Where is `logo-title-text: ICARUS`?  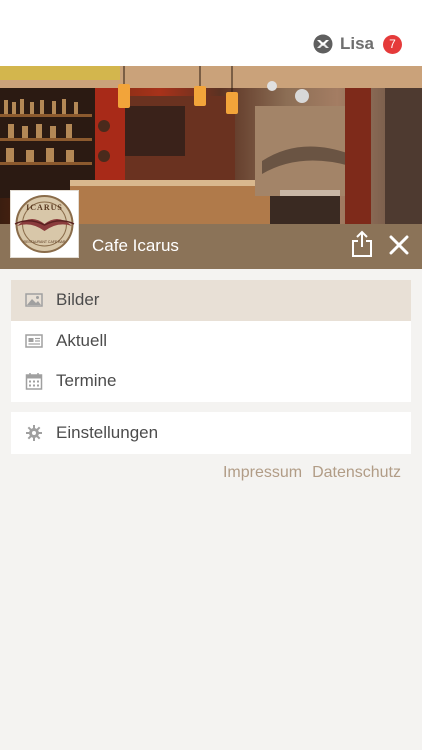
logo-title-text: ICARUS is located at coordinates (44, 207).